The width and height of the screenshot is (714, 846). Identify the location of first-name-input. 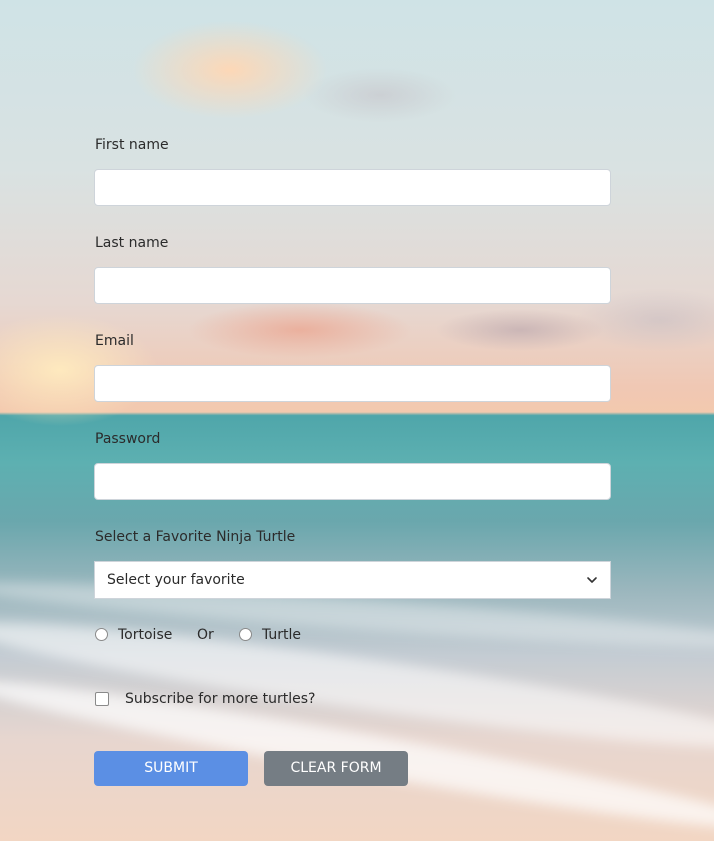
(352, 187).